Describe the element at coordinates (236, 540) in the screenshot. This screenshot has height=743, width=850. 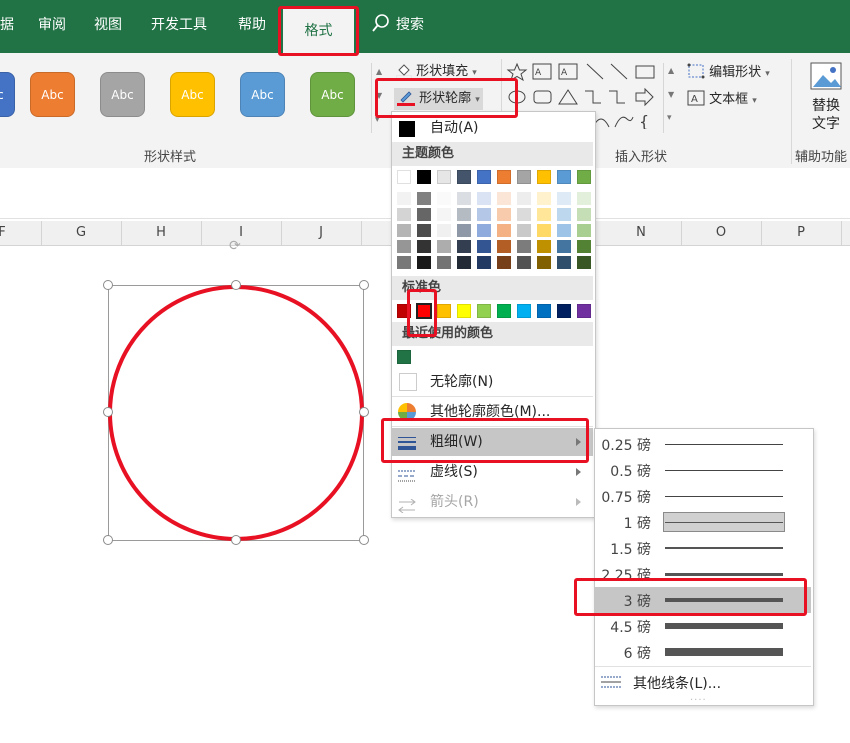
I see `resize-handle-s` at that location.